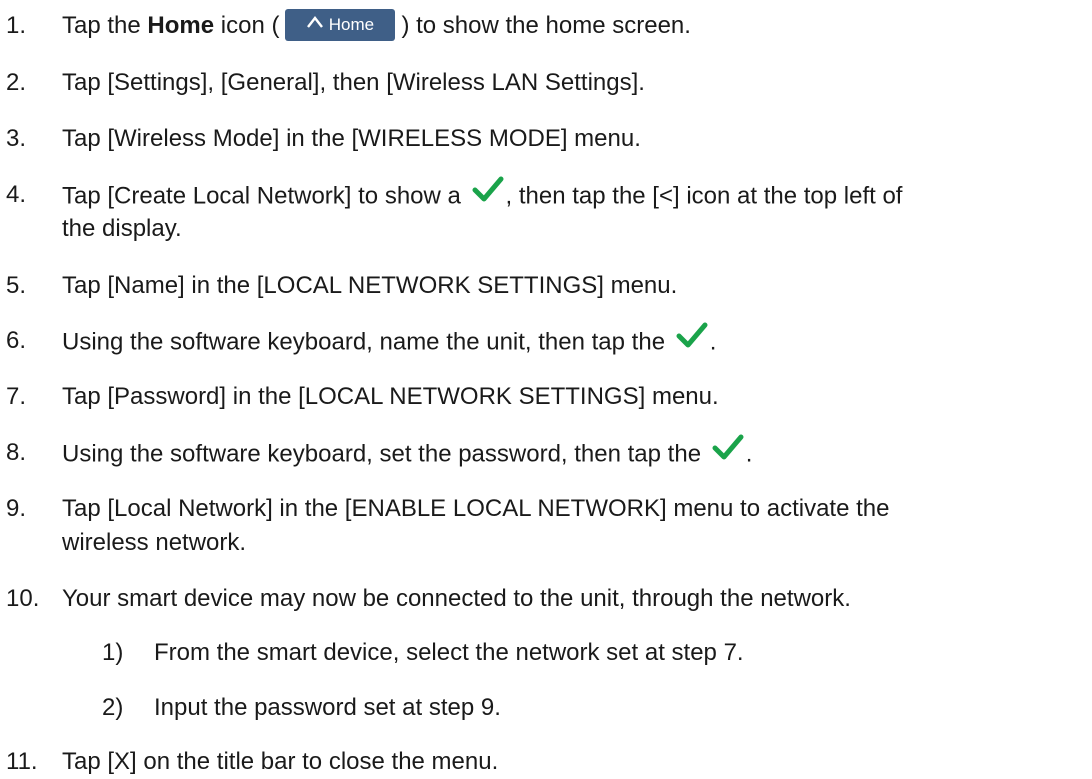  I want to click on step-text-line2: the display., so click(122, 228).